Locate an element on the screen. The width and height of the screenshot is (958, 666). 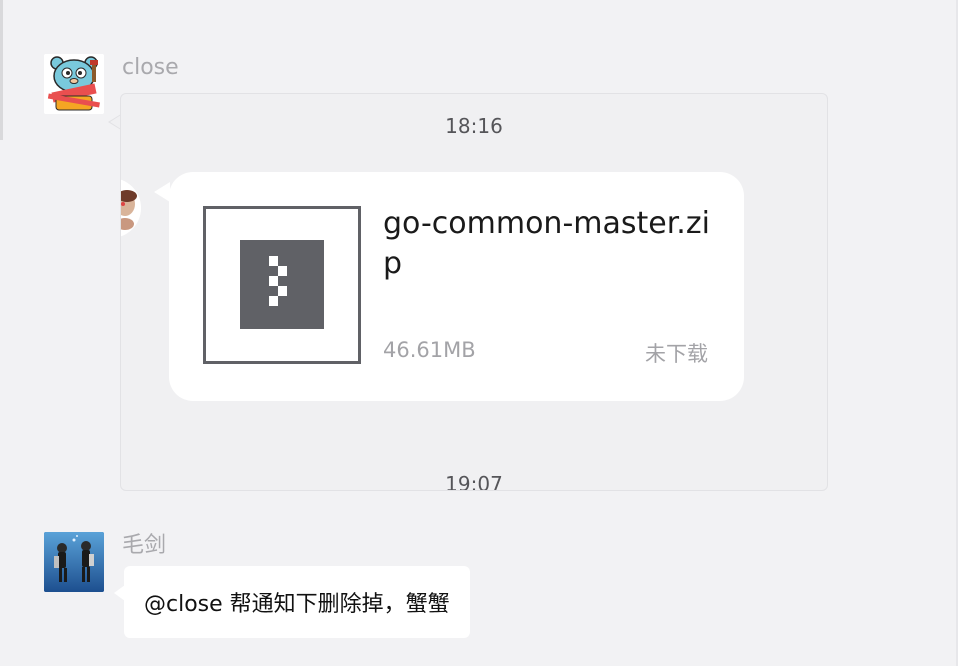
file-card-tail is located at coordinates (162, 192).